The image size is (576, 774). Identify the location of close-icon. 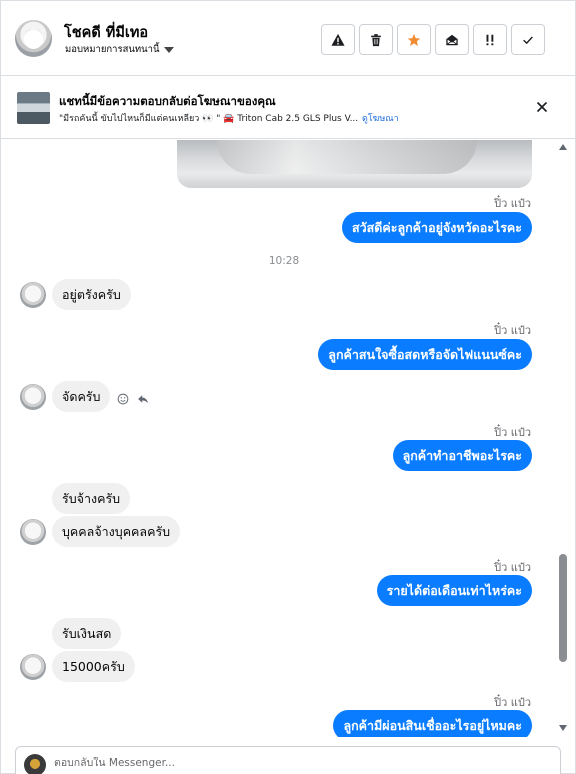
(542, 107).